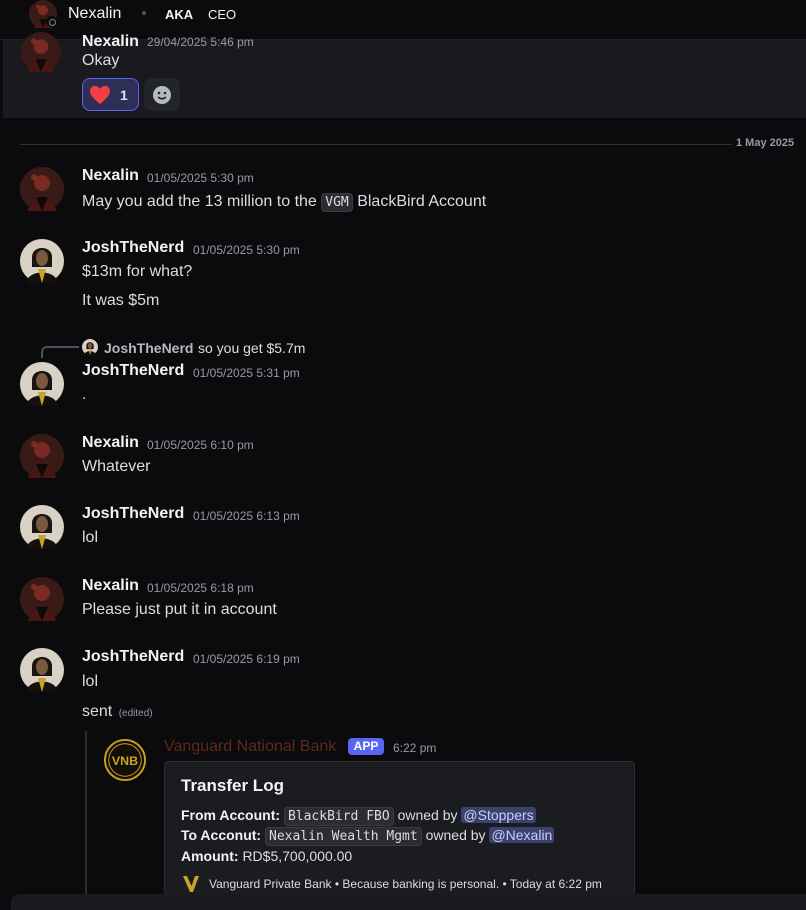 This screenshot has height=910, width=806. Describe the element at coordinates (124, 94) in the screenshot. I see `reaction-count: 1` at that location.